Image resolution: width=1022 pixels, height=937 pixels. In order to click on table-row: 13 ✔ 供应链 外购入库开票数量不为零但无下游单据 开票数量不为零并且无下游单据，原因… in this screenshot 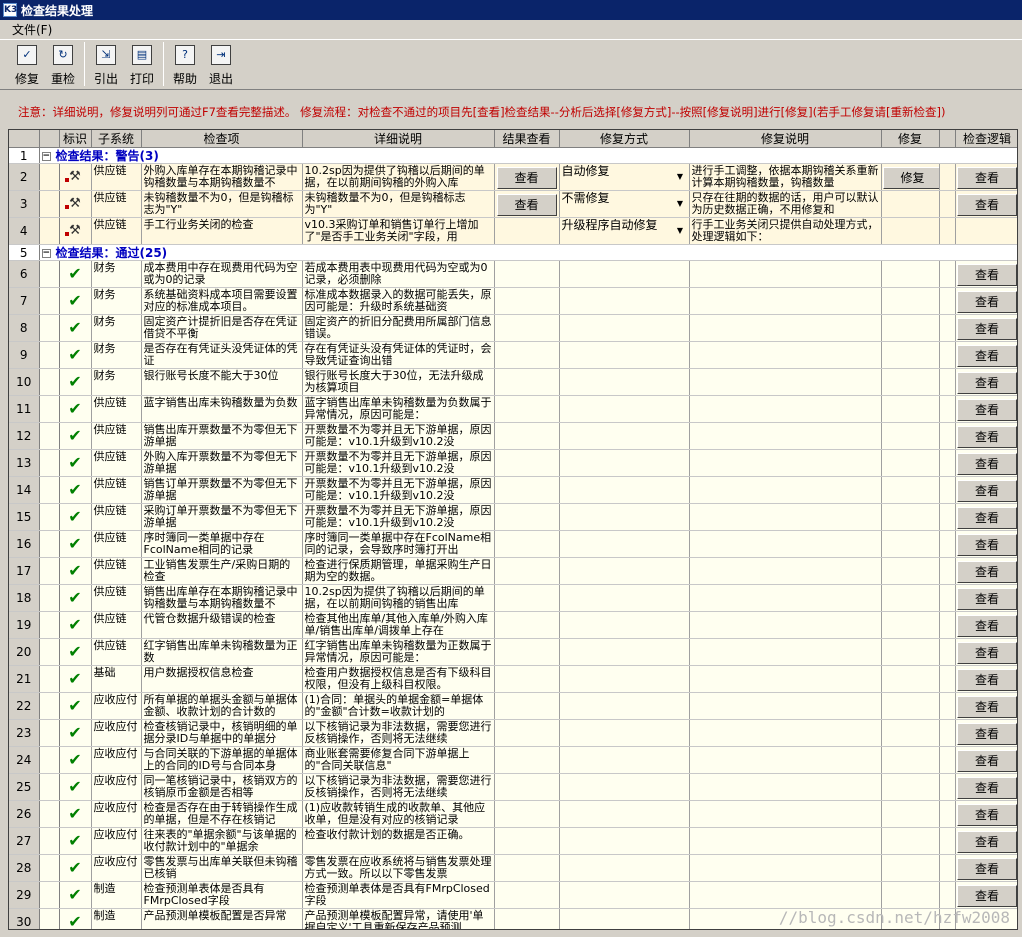, I will do `click(513, 463)`.